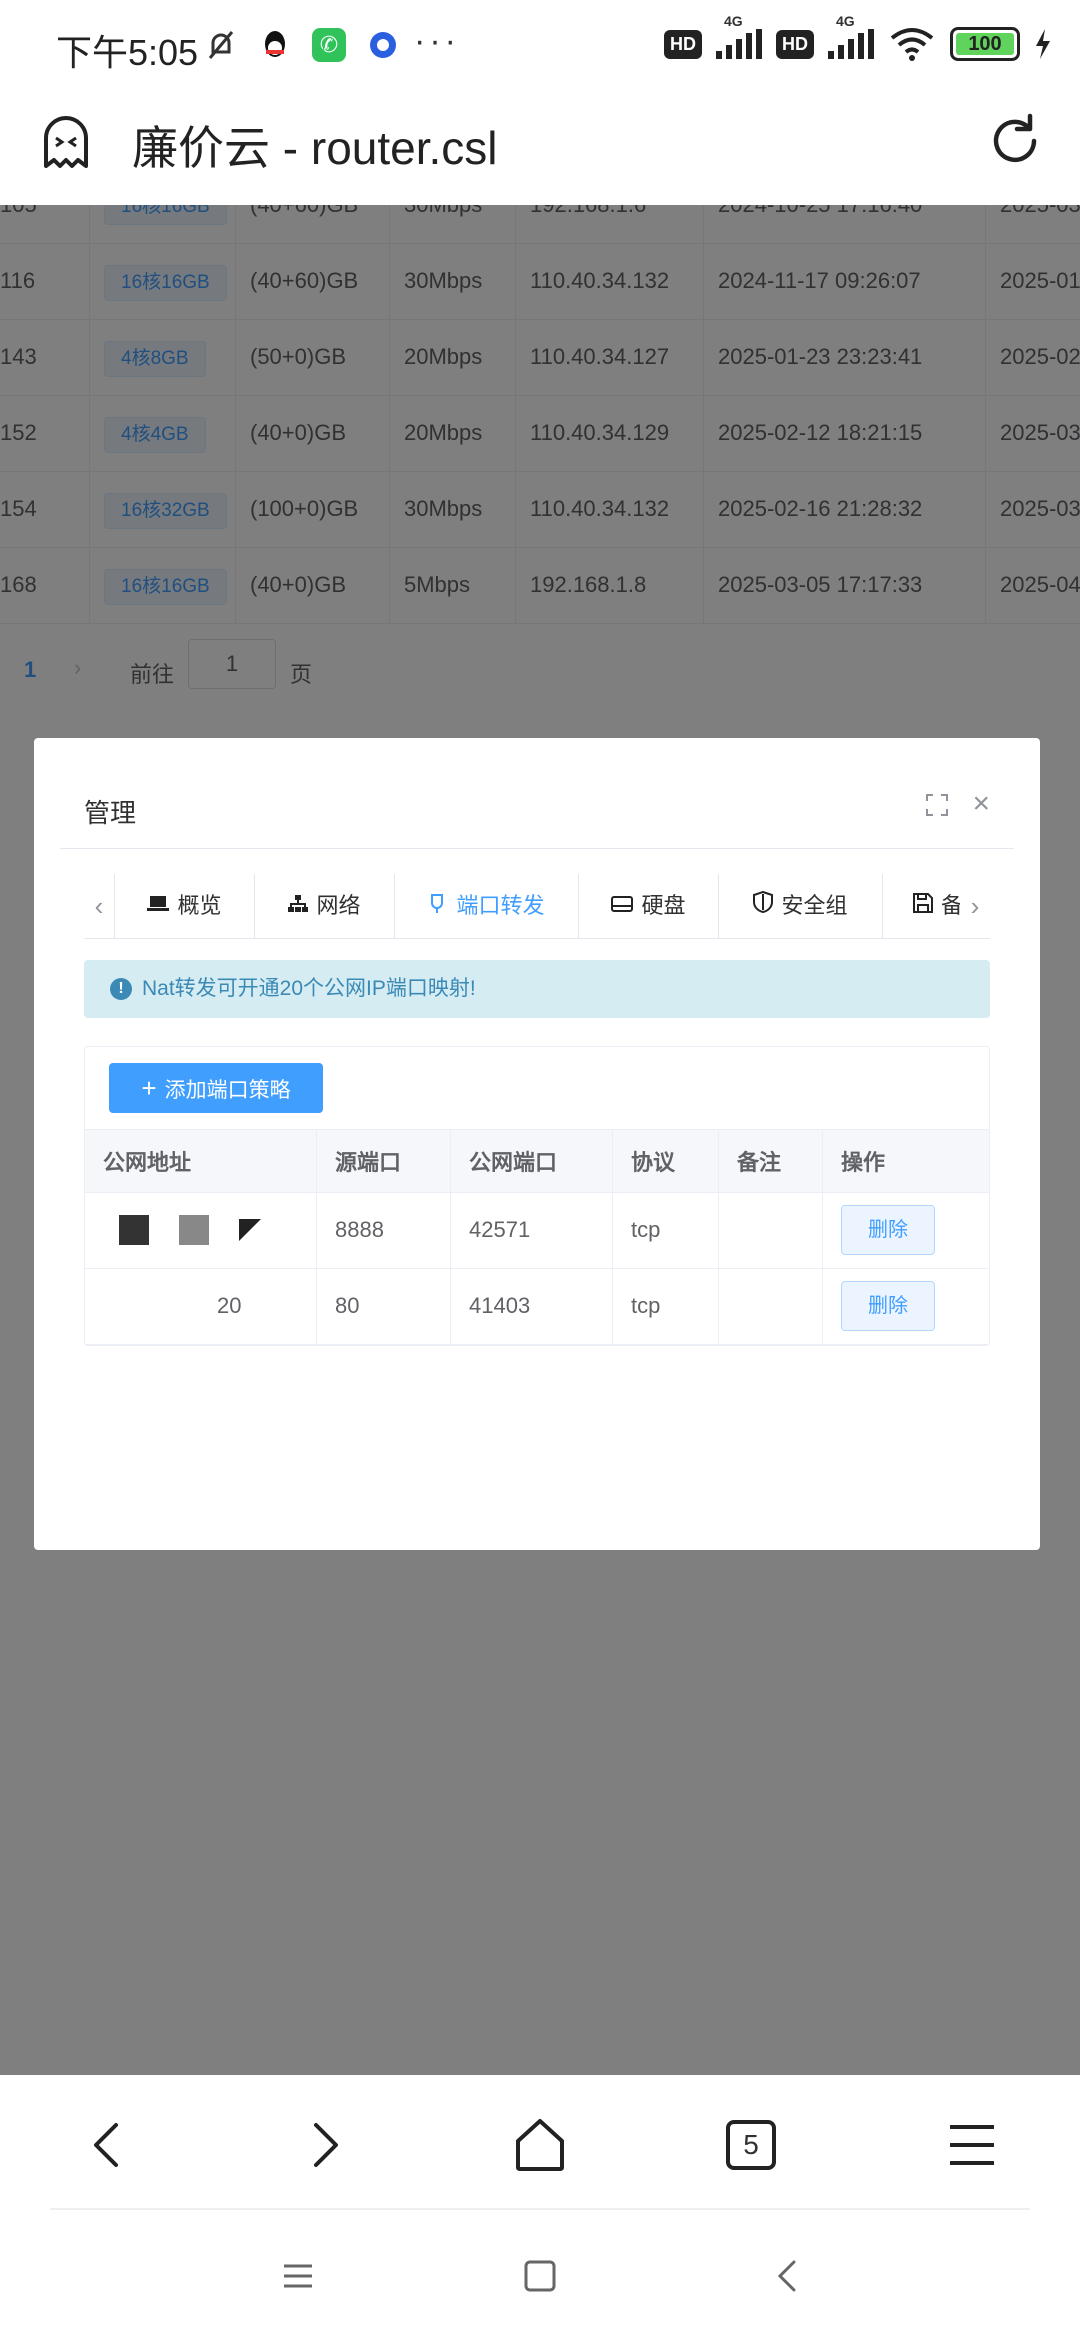 The height and width of the screenshot is (2340, 1080). I want to click on header-action: 操作, so click(863, 1162).